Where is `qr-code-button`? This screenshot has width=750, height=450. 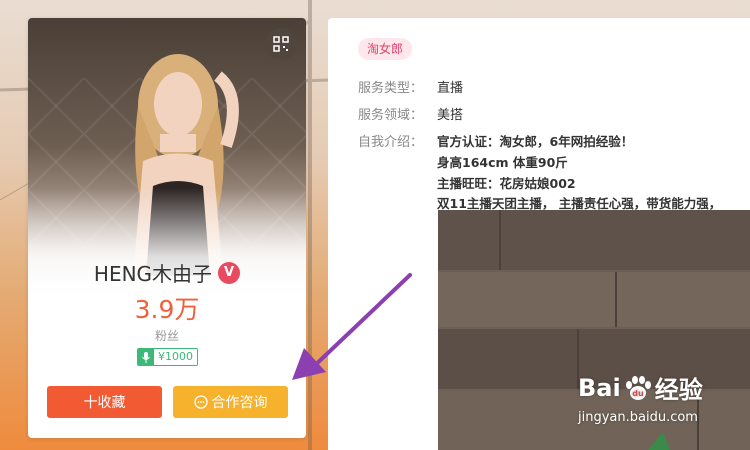 qr-code-button is located at coordinates (281, 44).